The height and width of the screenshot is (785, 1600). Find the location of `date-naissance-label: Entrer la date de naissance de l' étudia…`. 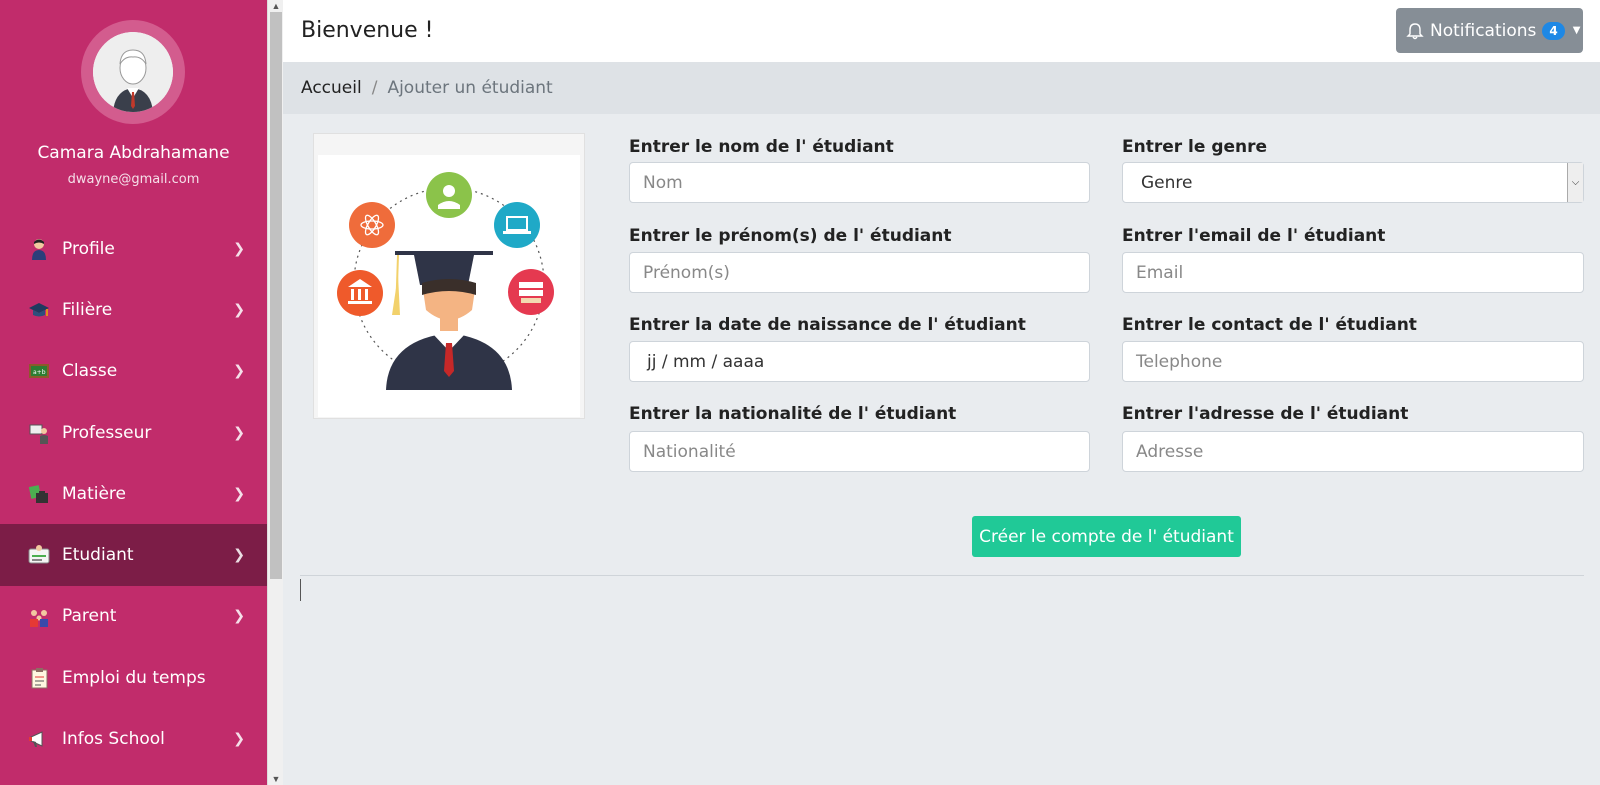

date-naissance-label: Entrer la date de naissance de l' étudia… is located at coordinates (827, 325).